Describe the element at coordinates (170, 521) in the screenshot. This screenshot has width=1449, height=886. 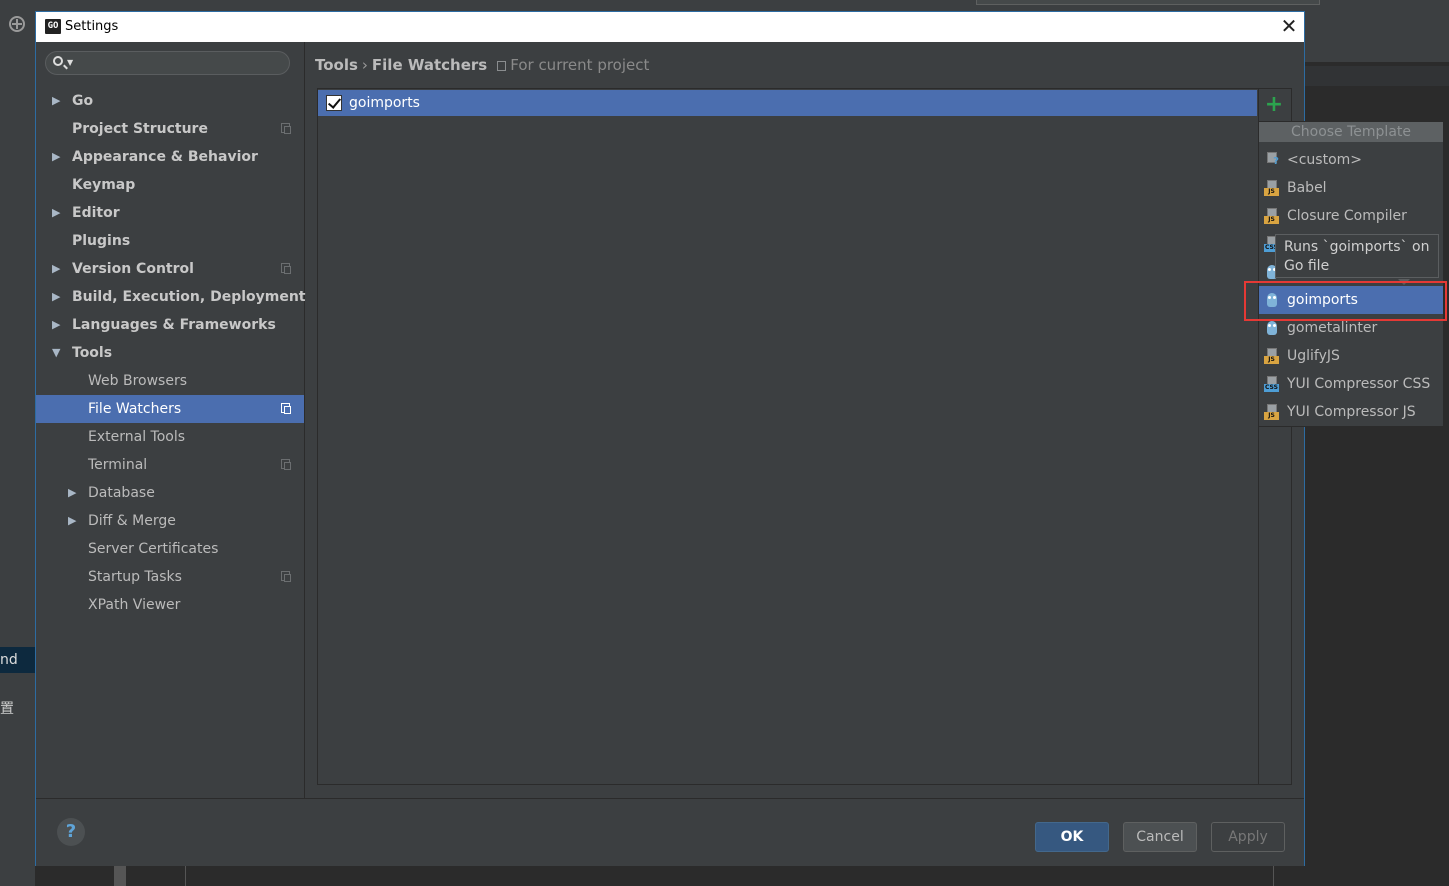
I see `sidebar-item-diff-merge: ▶ Diff & Merge` at that location.